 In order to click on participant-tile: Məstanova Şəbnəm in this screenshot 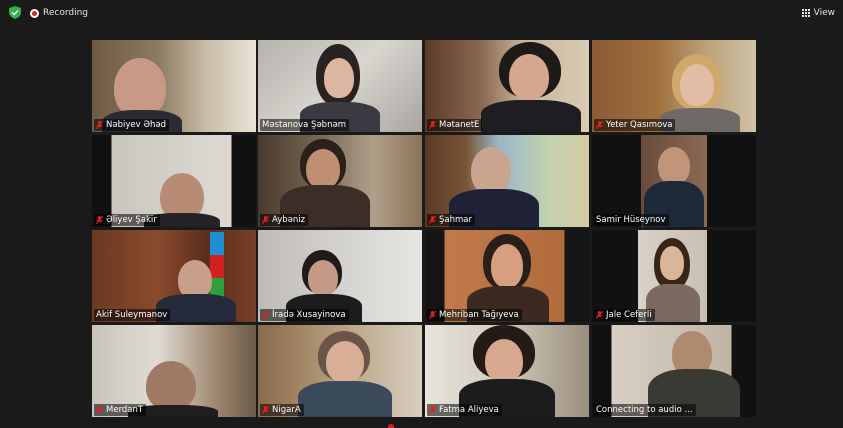, I will do `click(340, 86)`.